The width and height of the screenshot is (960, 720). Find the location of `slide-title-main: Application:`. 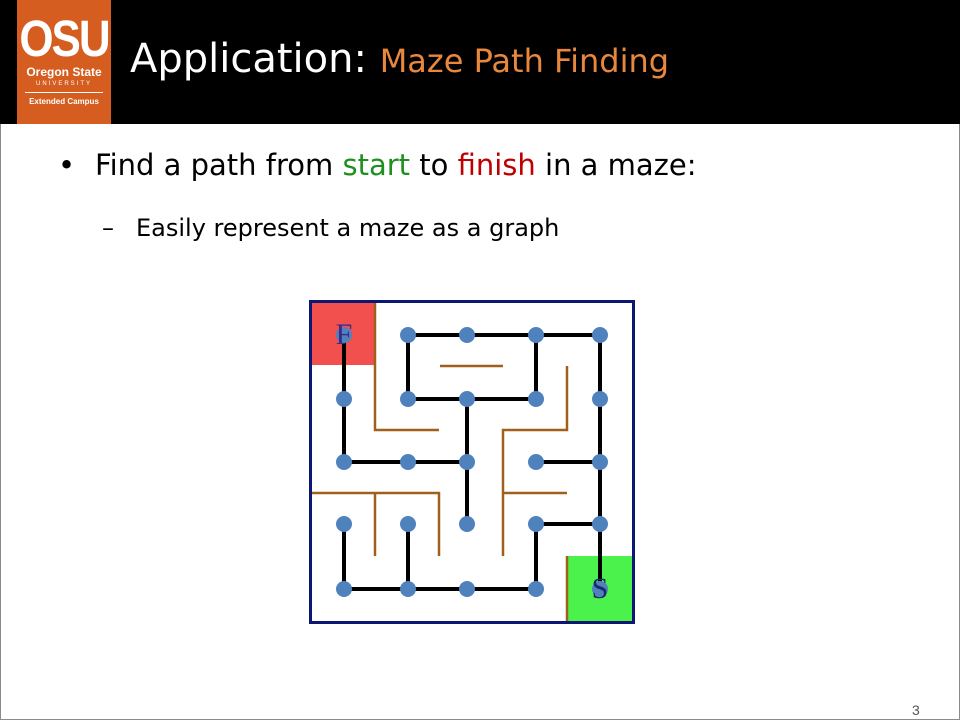

slide-title-main: Application: is located at coordinates (255, 59).